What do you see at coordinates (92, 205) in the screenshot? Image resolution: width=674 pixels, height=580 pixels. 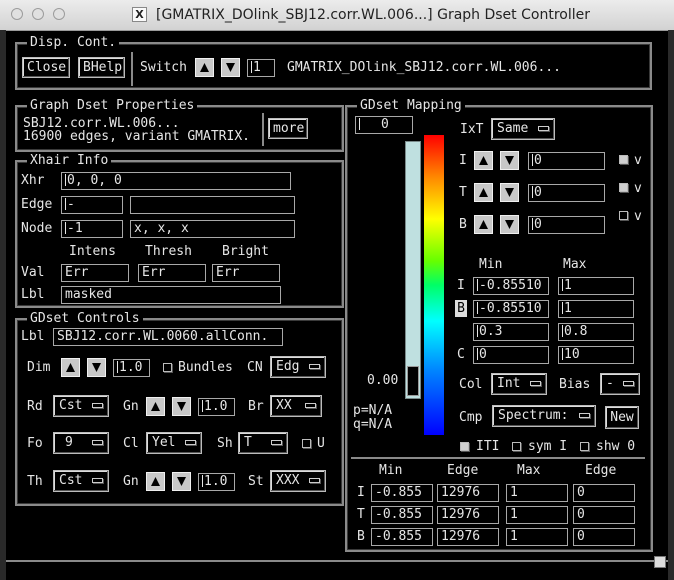 I see `edge-id-field: -` at bounding box center [92, 205].